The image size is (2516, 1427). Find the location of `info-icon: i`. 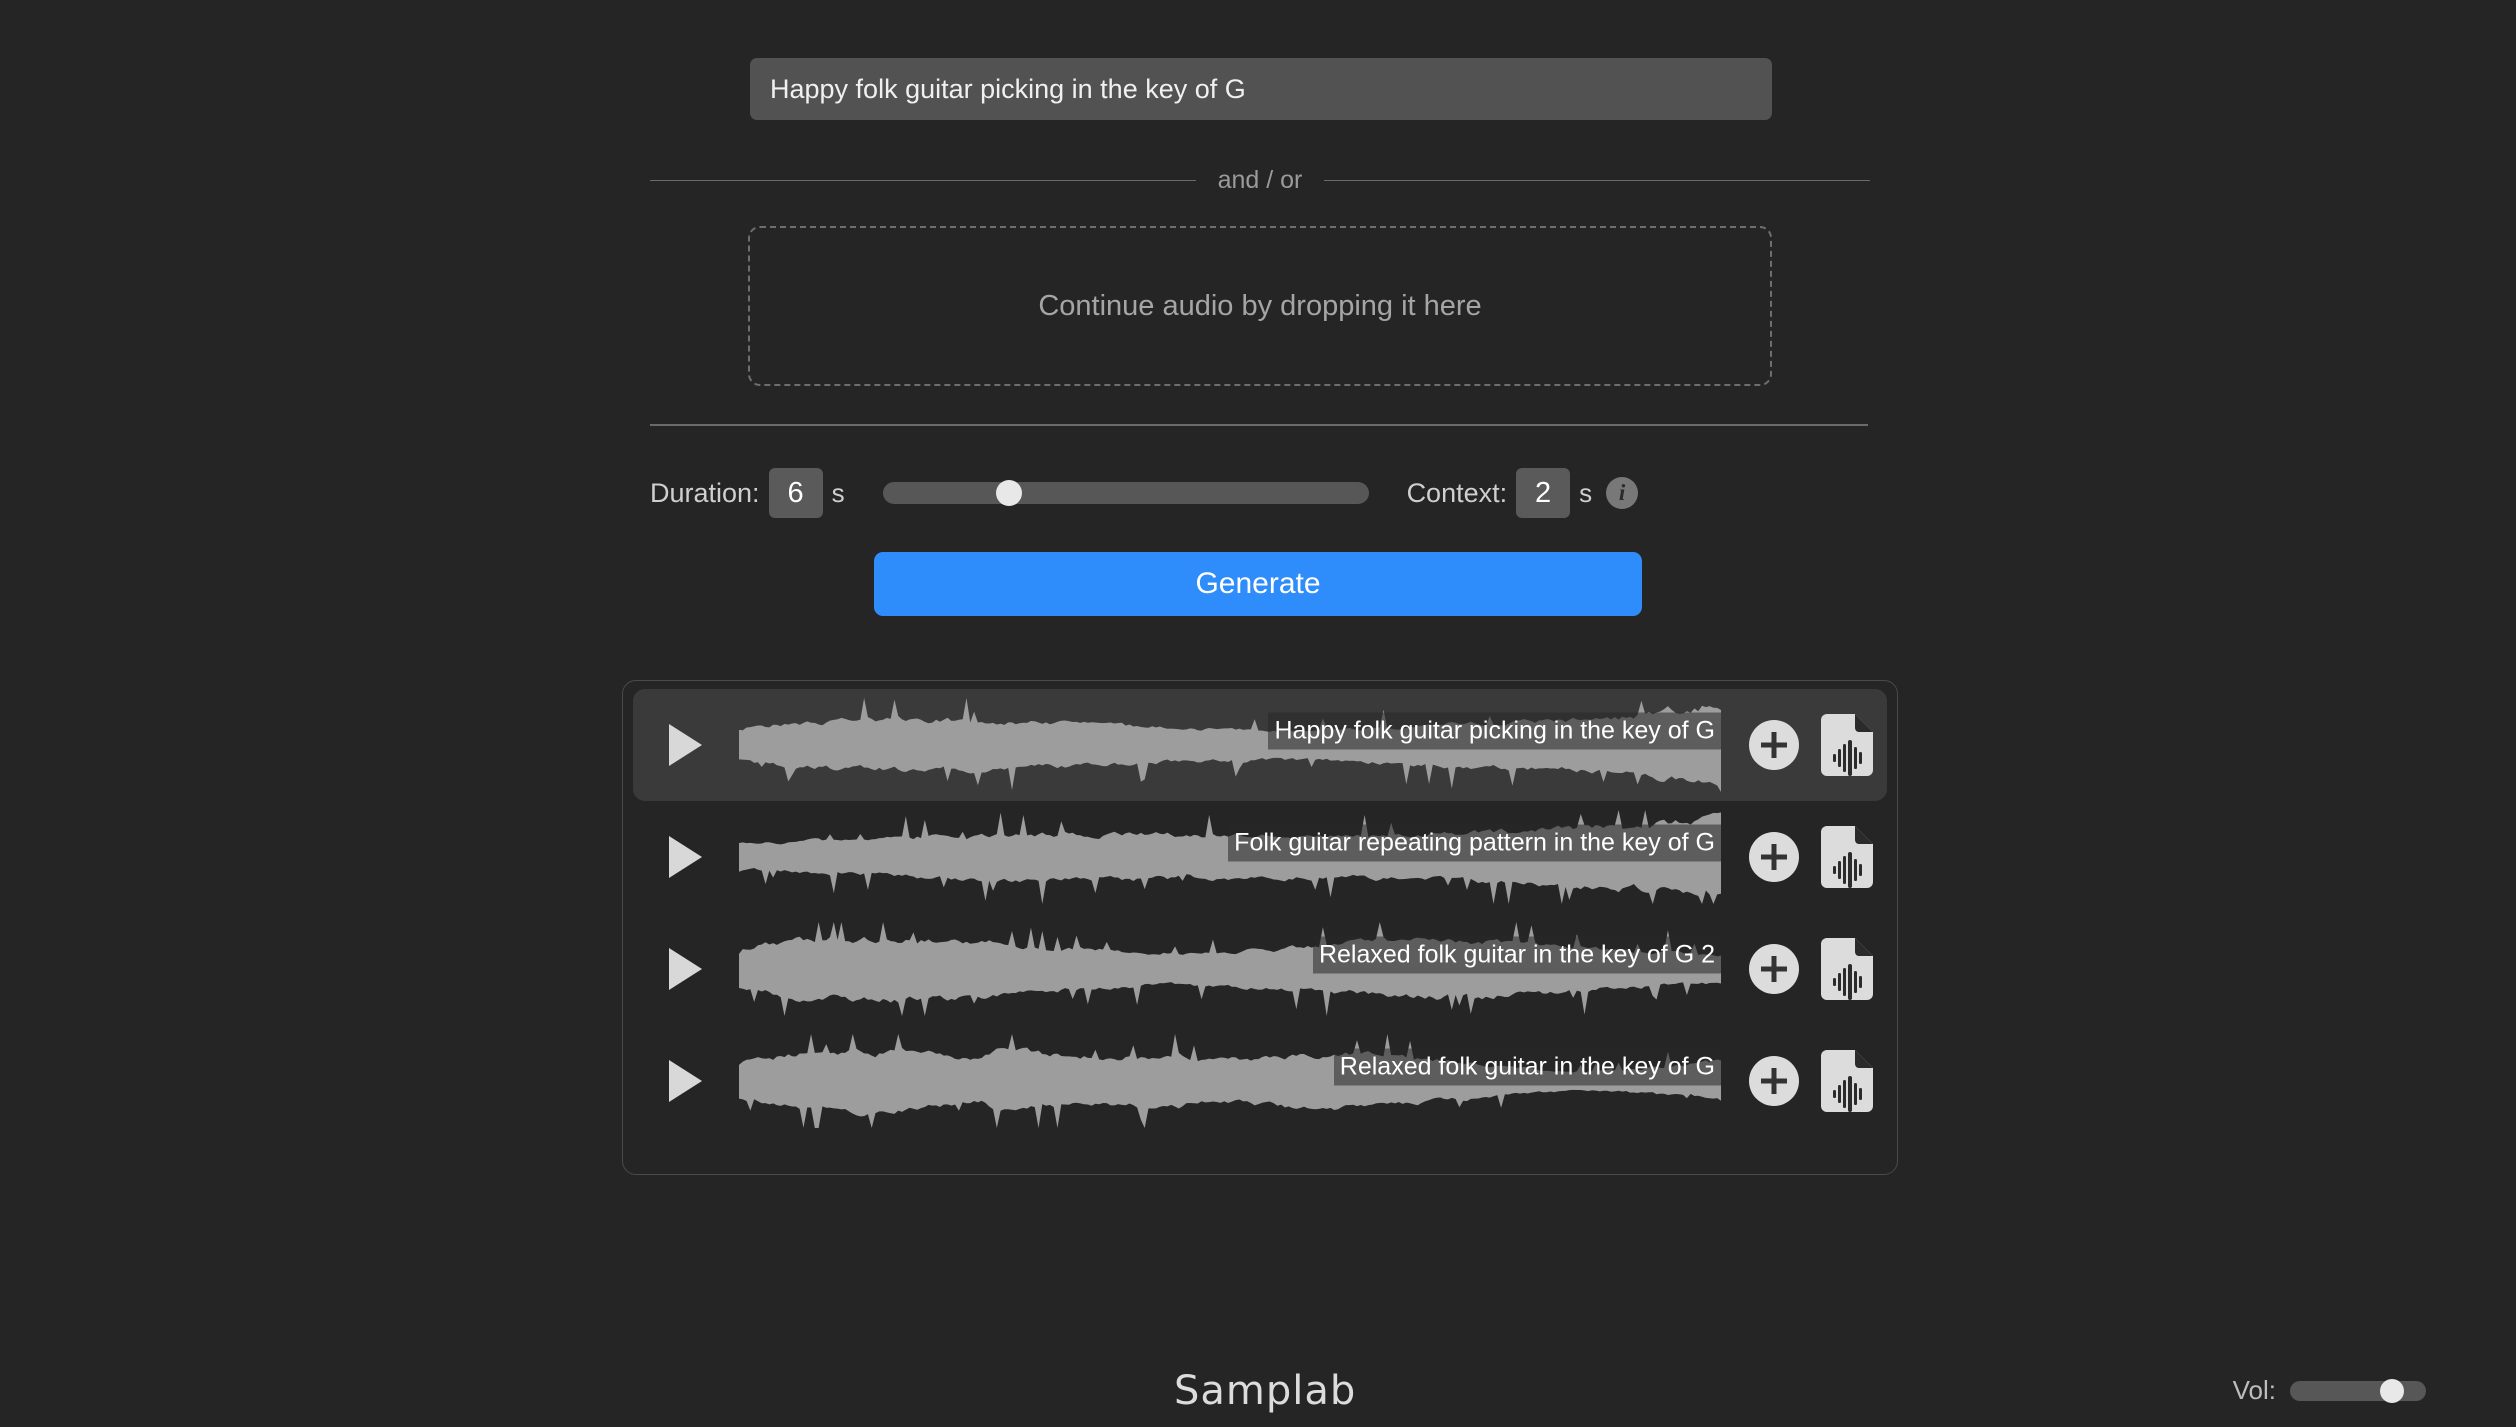

info-icon: i is located at coordinates (1622, 493).